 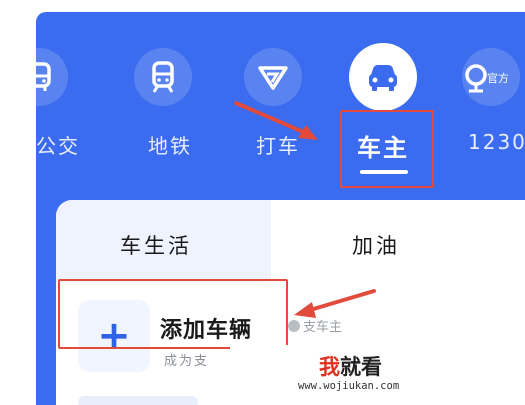 What do you see at coordinates (173, 314) in the screenshot?
I see `annotation-highlight-add-vehicle` at bounding box center [173, 314].